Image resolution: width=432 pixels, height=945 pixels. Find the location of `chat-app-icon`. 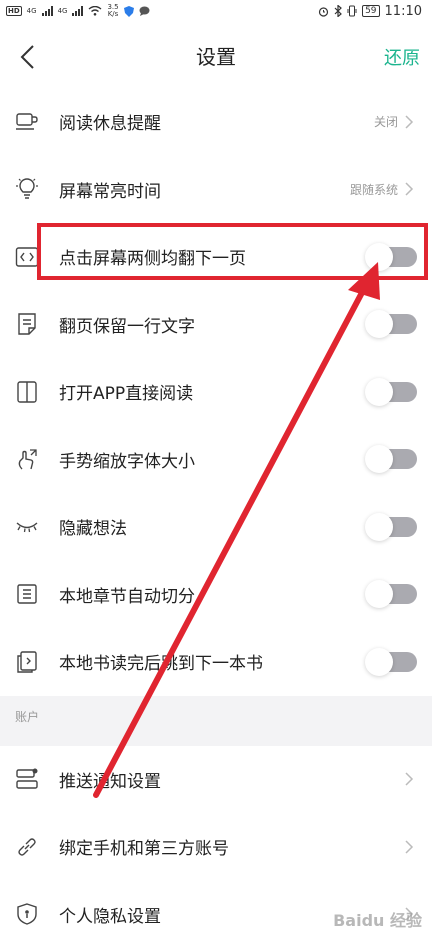

chat-app-icon is located at coordinates (144, 11).